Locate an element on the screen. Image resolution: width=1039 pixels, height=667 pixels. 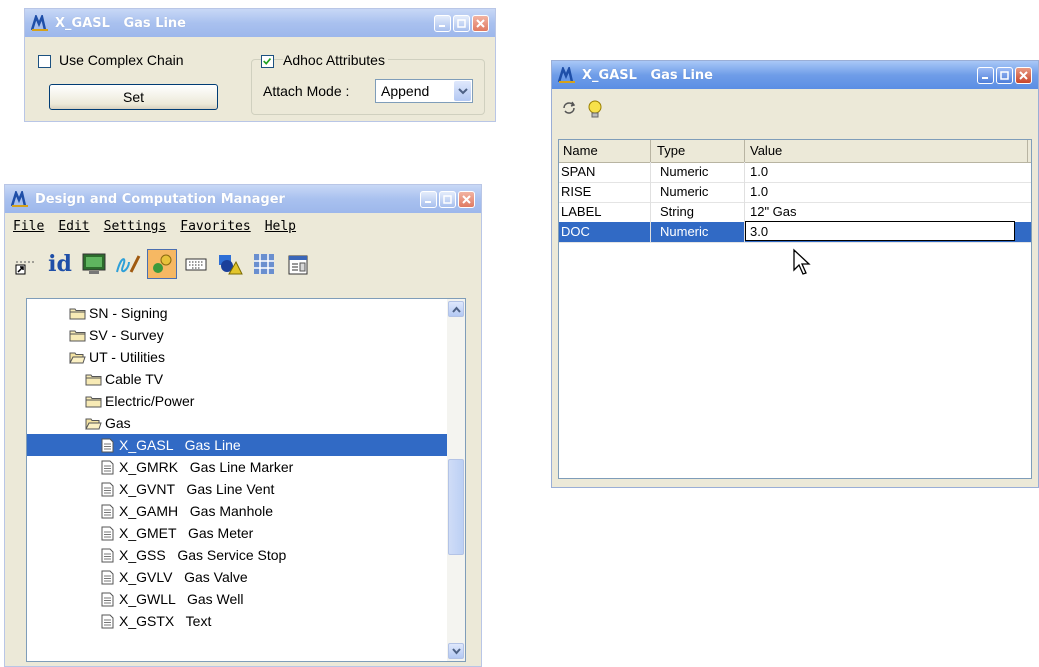
close-icon is located at coordinates (1023, 75).